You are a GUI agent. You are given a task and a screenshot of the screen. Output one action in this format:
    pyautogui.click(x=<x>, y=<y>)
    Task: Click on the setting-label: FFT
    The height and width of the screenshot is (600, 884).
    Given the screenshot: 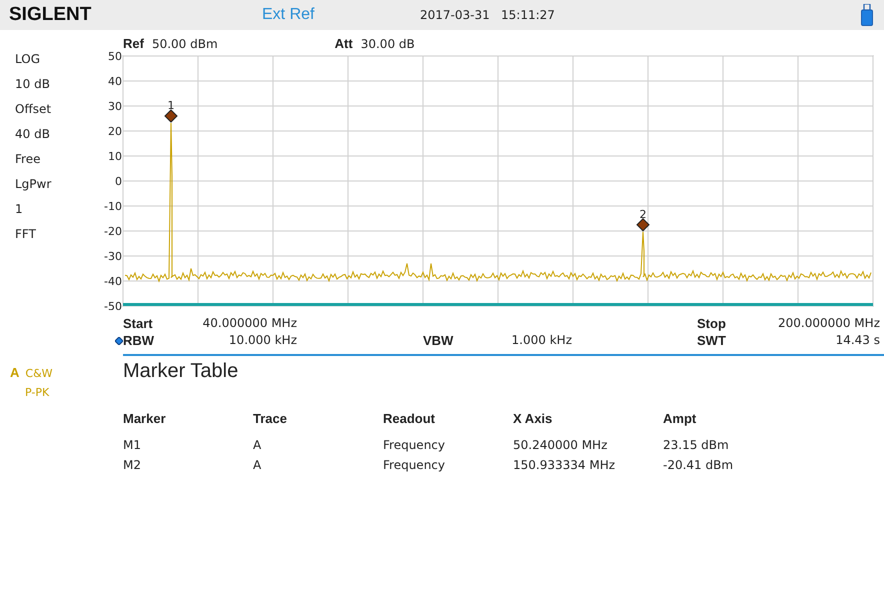 What is the action you would take?
    pyautogui.click(x=26, y=235)
    